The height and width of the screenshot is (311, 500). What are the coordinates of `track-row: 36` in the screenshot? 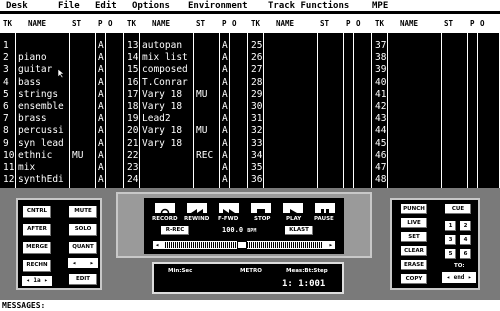 It's located at (310, 179).